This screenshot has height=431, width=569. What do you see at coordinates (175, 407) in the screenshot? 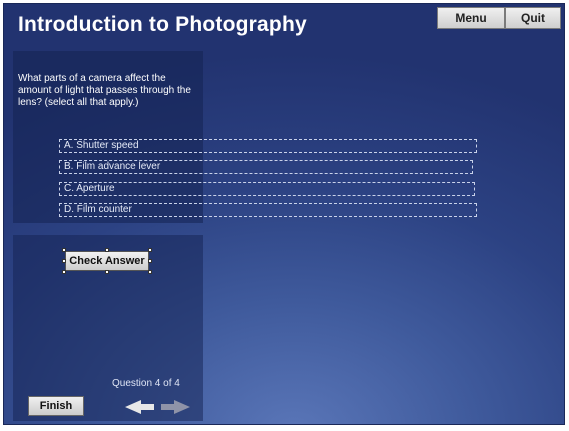
I see `forward-arrow-icon` at bounding box center [175, 407].